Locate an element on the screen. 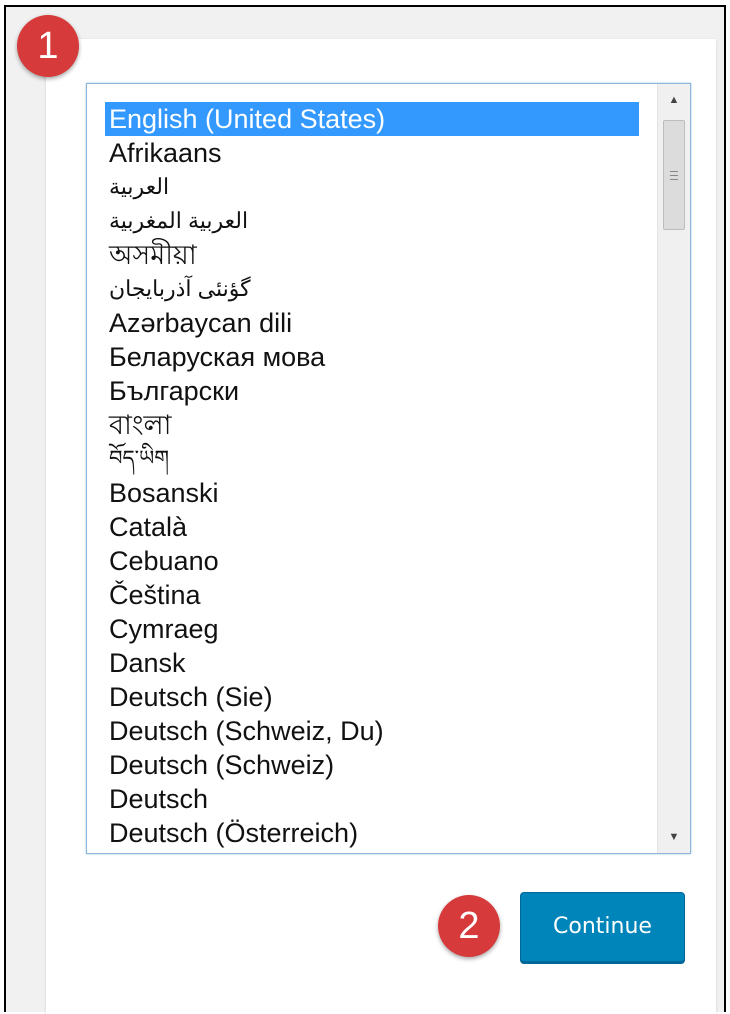 The height and width of the screenshot is (1014, 730). step-2-badge: 2 is located at coordinates (469, 926).